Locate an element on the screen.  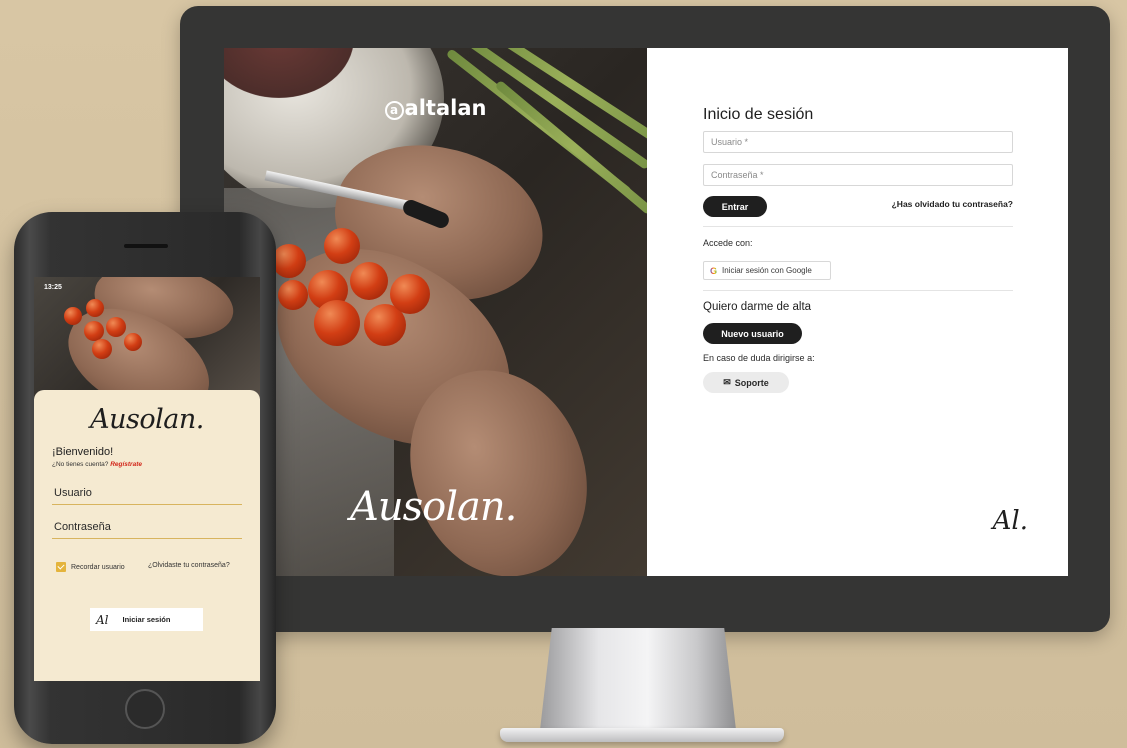
login-title: Inicio de sesión is located at coordinates (758, 114).